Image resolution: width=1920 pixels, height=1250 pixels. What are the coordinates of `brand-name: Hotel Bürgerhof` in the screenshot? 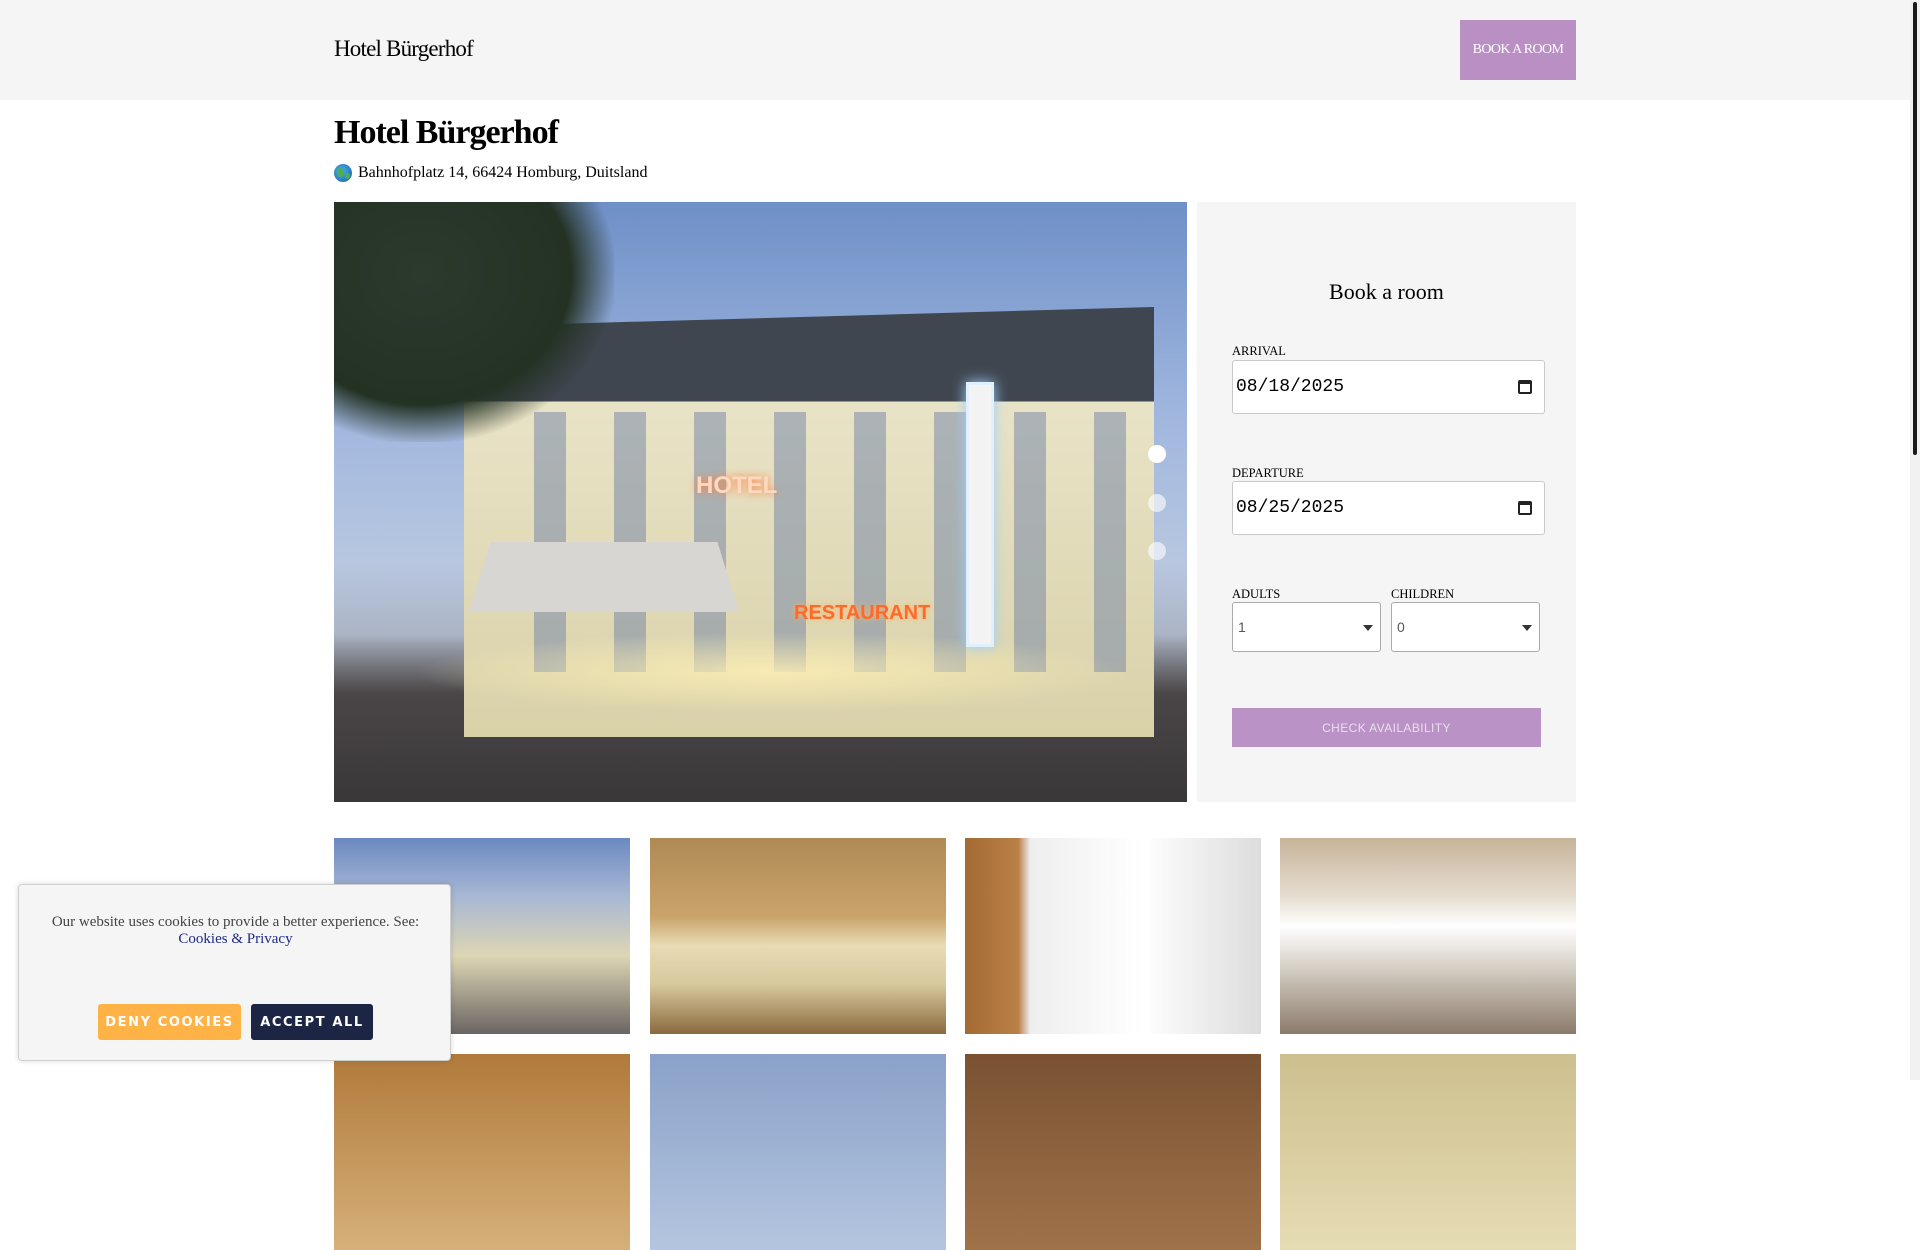 It's located at (404, 49).